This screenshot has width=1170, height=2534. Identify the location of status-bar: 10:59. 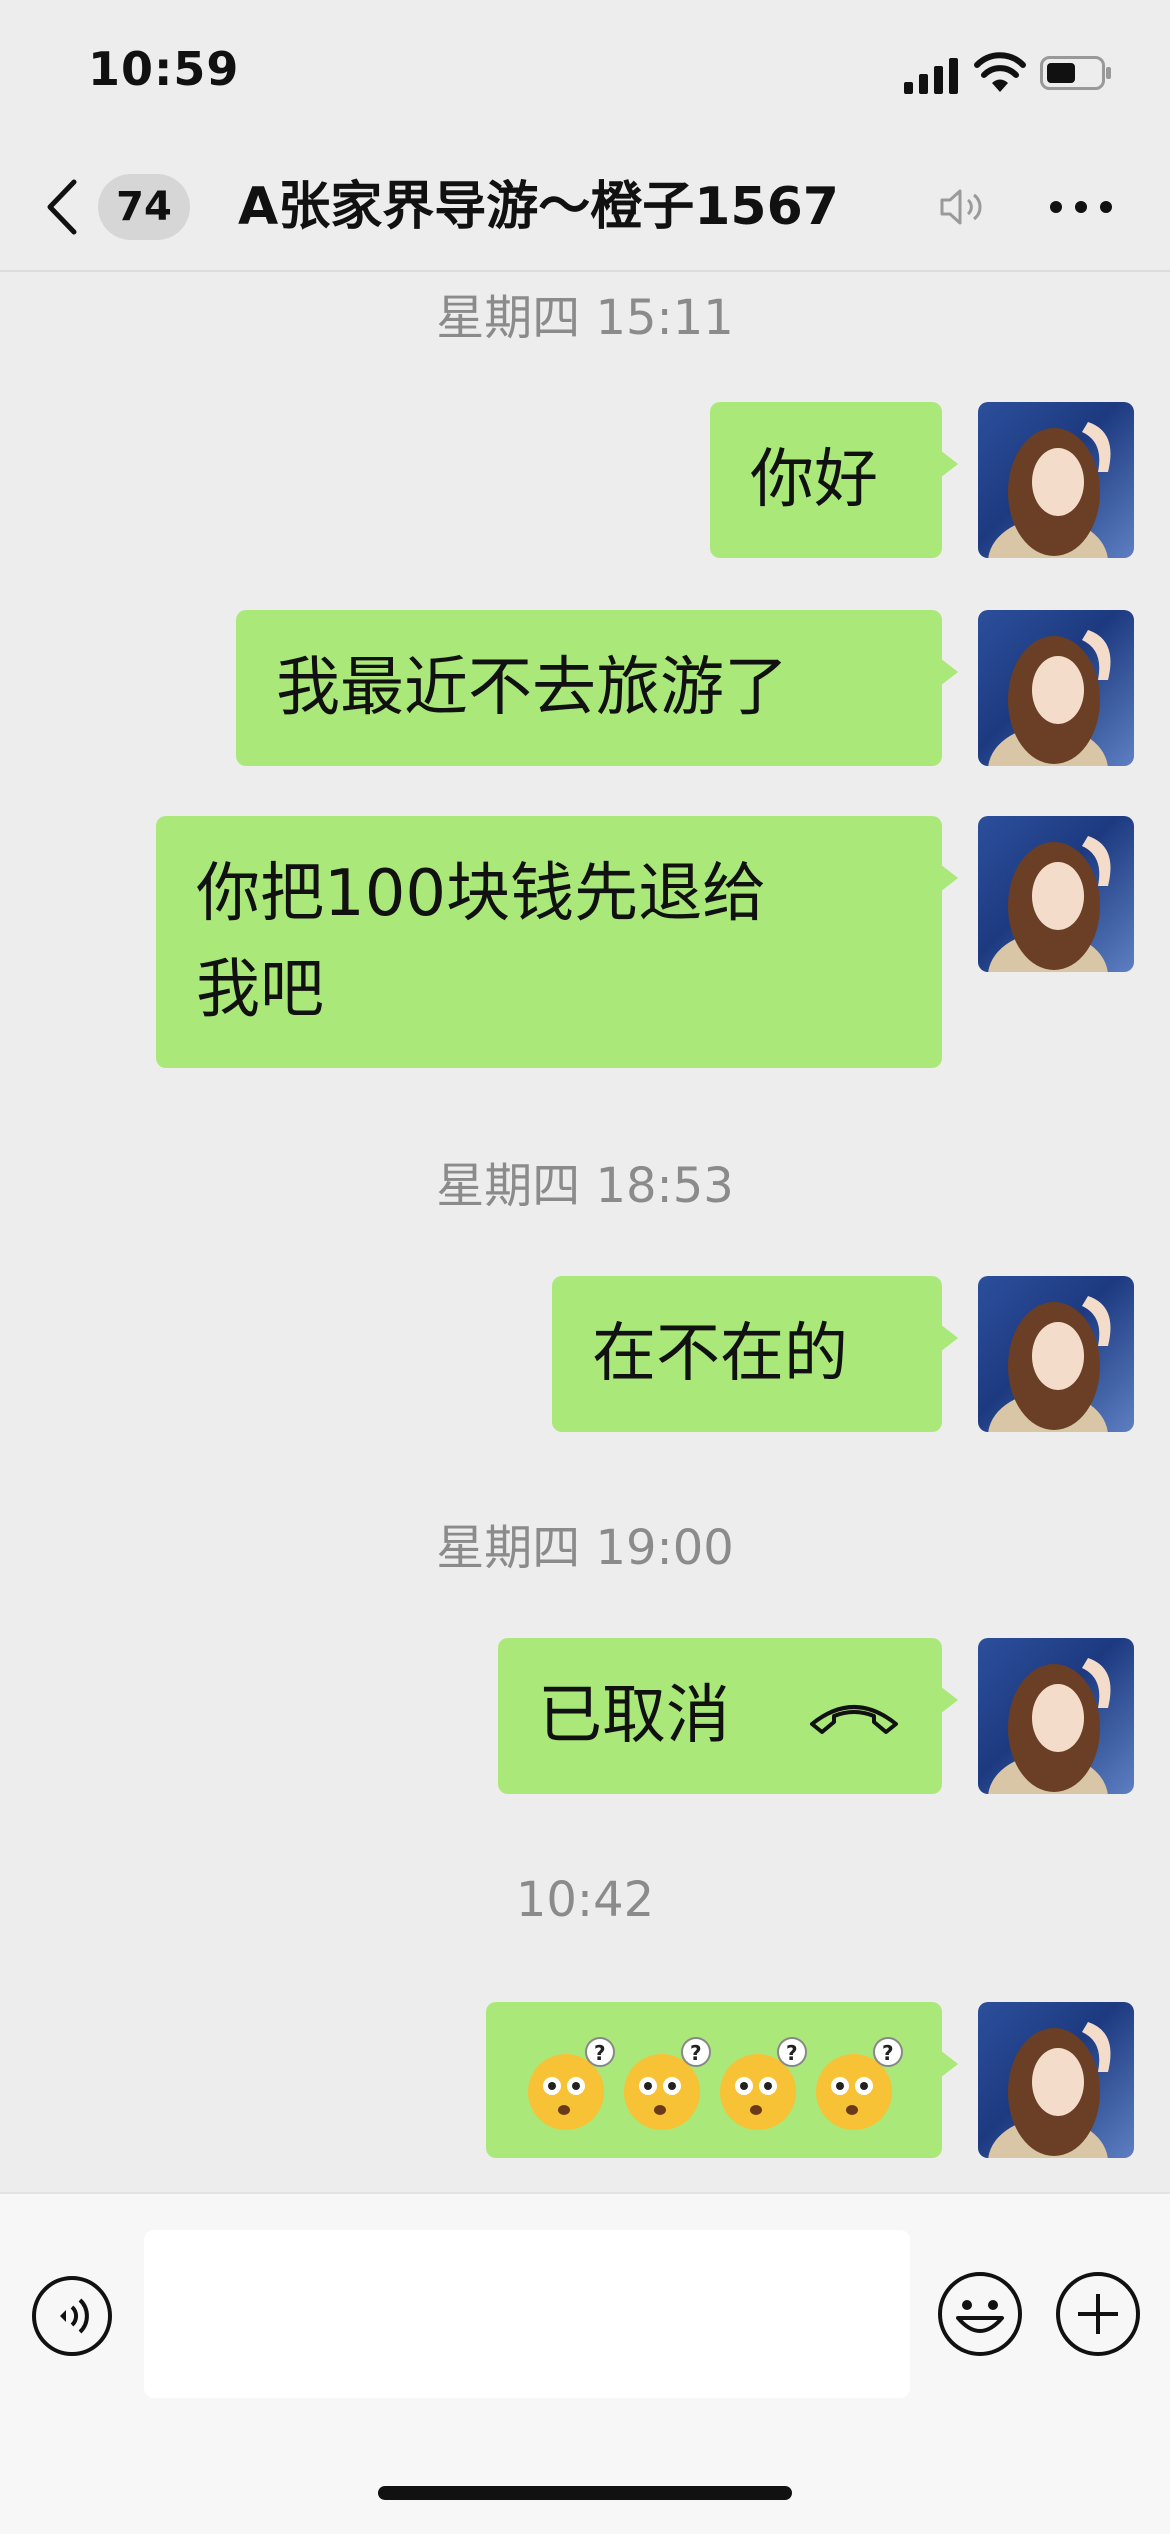
(585, 70).